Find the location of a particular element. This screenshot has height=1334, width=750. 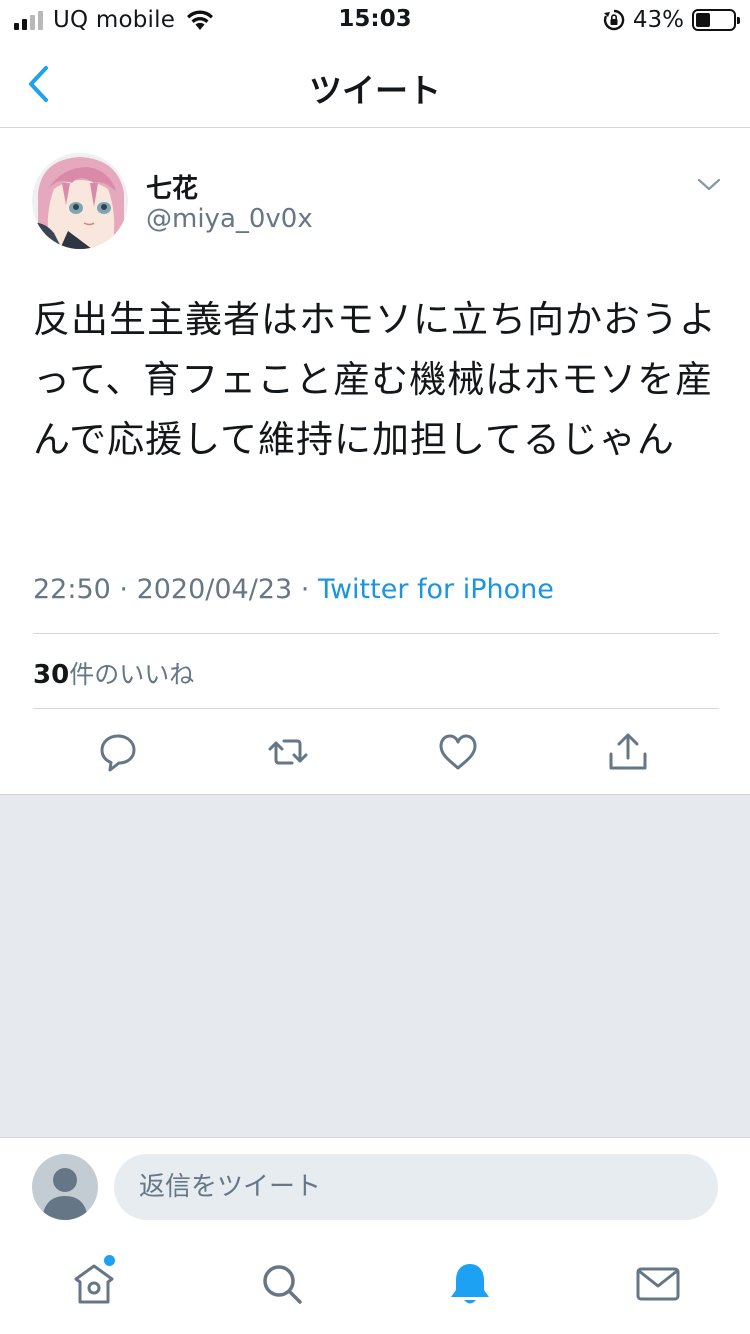

tweet-actions is located at coordinates (375, 757).